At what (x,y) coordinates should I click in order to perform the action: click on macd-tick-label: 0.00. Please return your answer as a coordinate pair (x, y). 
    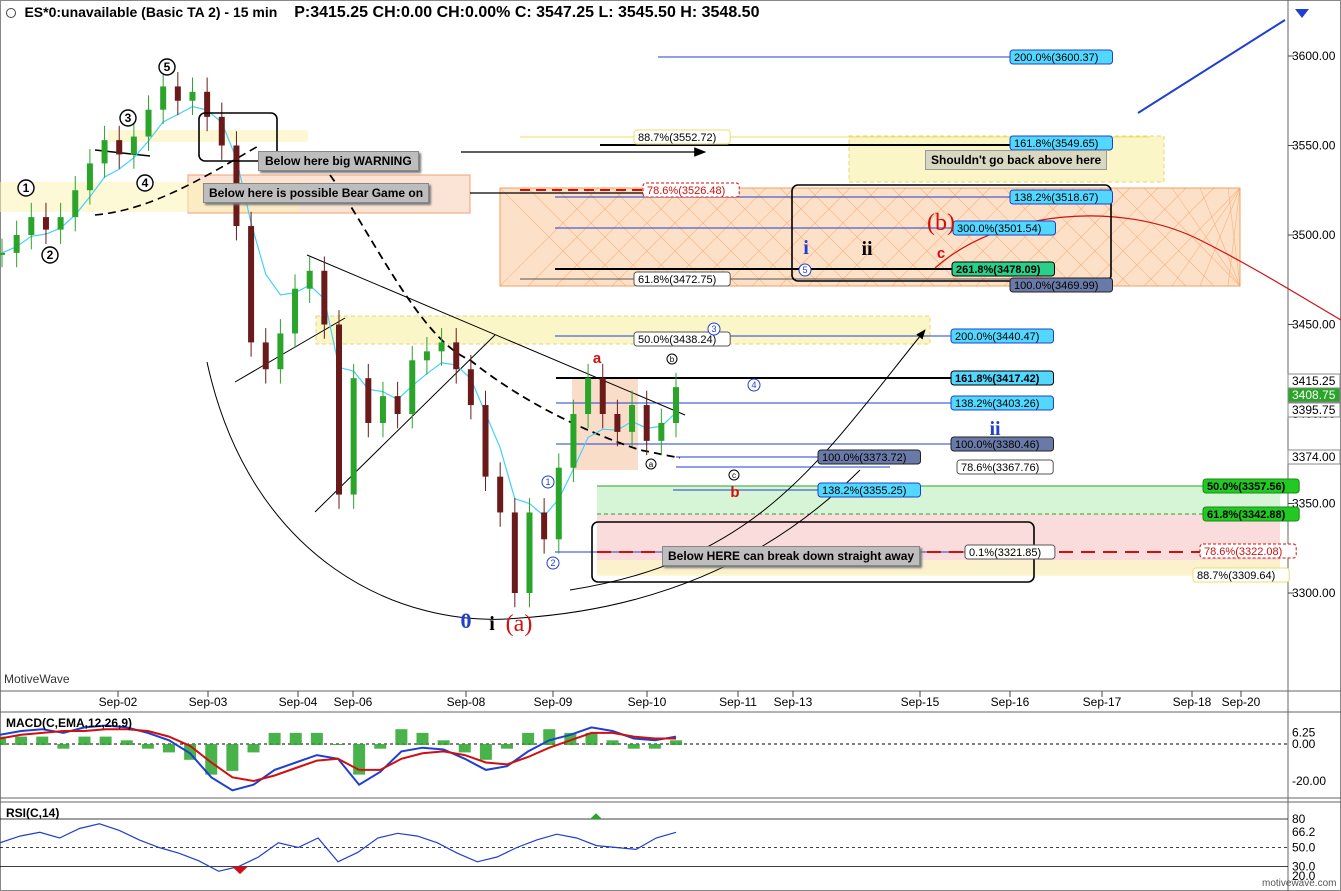
    Looking at the image, I should click on (1304, 744).